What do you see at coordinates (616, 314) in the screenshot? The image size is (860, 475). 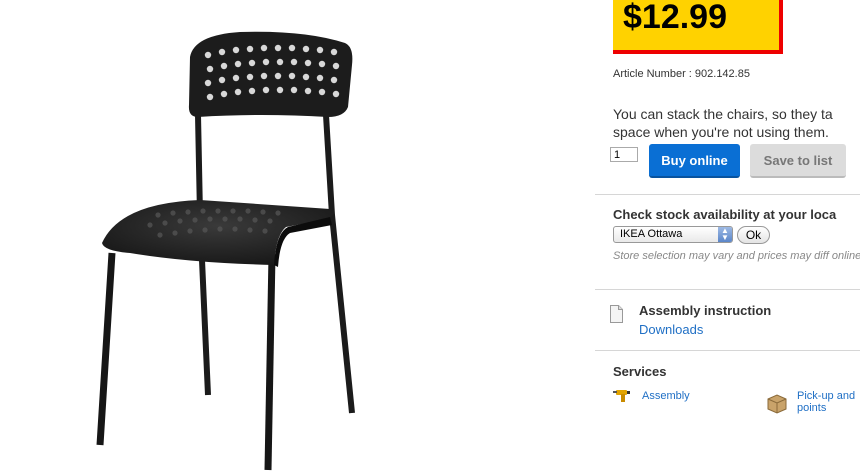 I see `document-icon` at bounding box center [616, 314].